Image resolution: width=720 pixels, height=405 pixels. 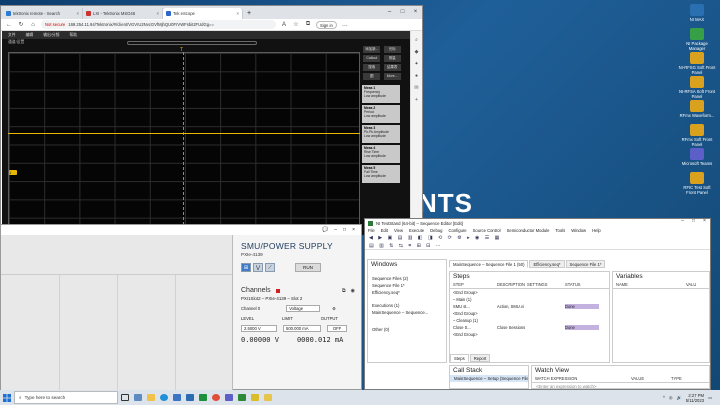 I want to click on scope-menu-help: 帮助, so click(x=73, y=35).